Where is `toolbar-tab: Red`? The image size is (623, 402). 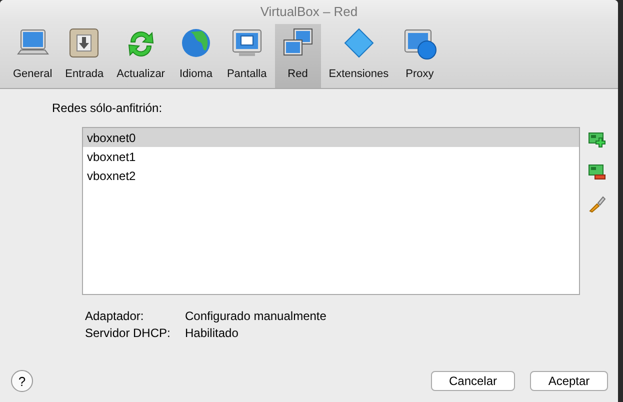 toolbar-tab: Red is located at coordinates (297, 56).